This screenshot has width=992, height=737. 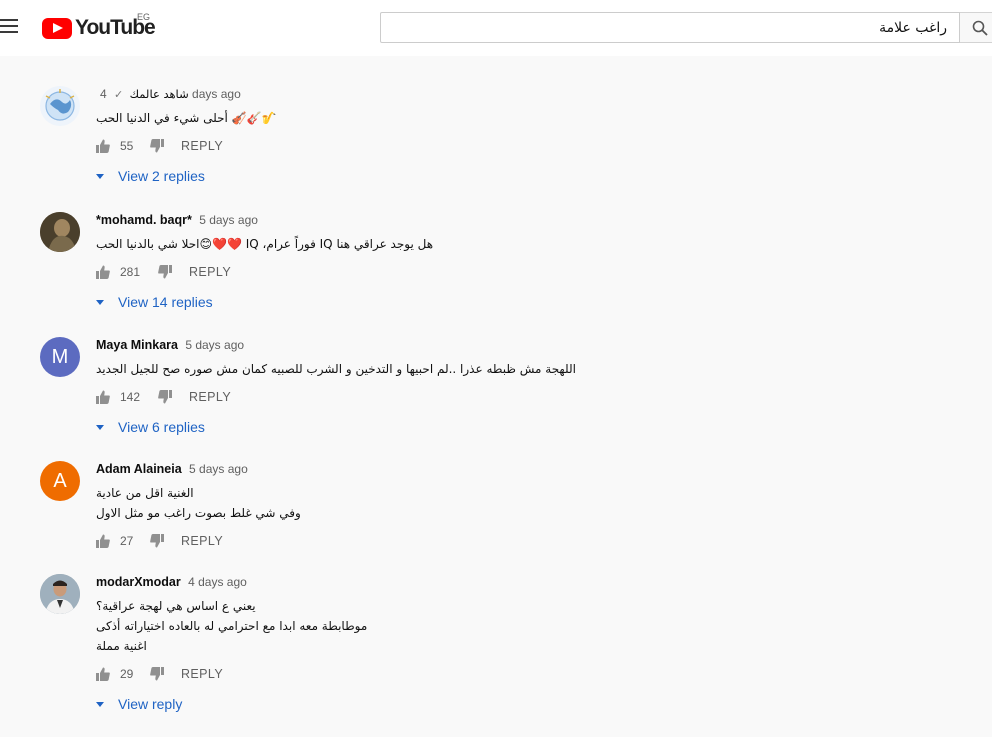 What do you see at coordinates (198, 513) in the screenshot?
I see `comment-line: وفي شي غلط بصوت راغب مو مثل الاول` at bounding box center [198, 513].